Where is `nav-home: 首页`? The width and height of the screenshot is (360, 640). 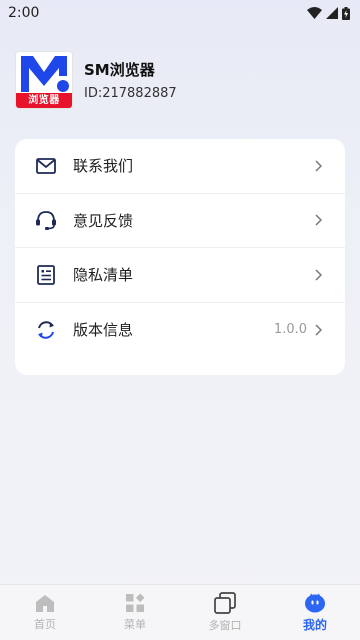
nav-home: 首页 is located at coordinates (45, 612).